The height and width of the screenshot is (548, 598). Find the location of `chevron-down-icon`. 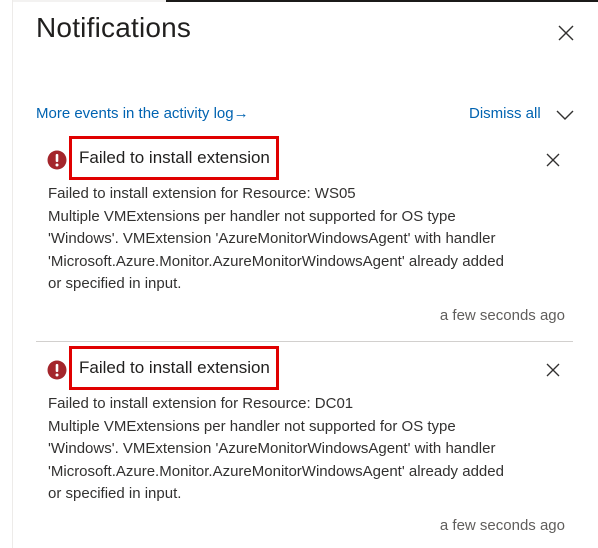

chevron-down-icon is located at coordinates (565, 115).